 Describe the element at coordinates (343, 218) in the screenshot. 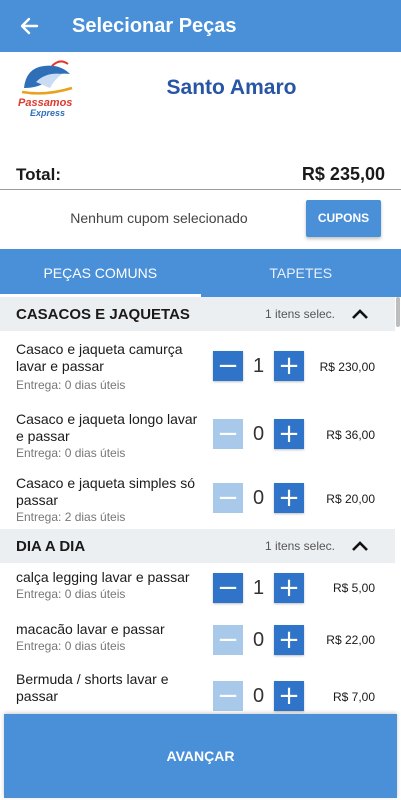

I see `coupons-button: CUPONS` at that location.